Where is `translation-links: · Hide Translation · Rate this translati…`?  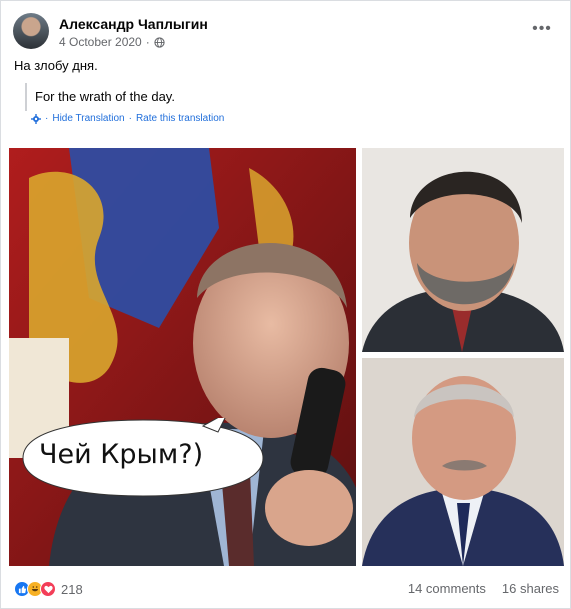 translation-links: · Hide Translation · Rate this translati… is located at coordinates (127, 118).